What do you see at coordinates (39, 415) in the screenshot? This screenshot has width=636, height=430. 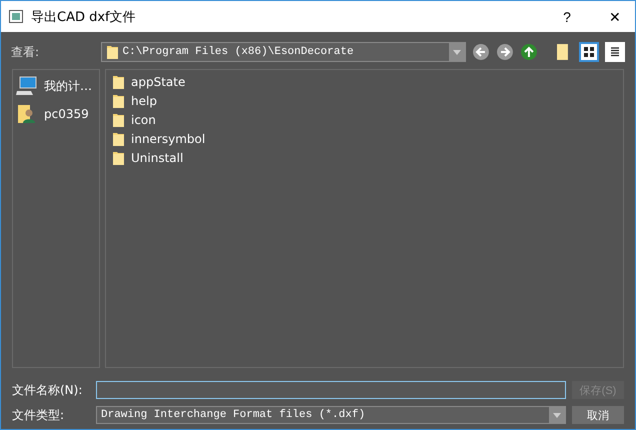 I see `filetype-label: 文件类型:` at bounding box center [39, 415].